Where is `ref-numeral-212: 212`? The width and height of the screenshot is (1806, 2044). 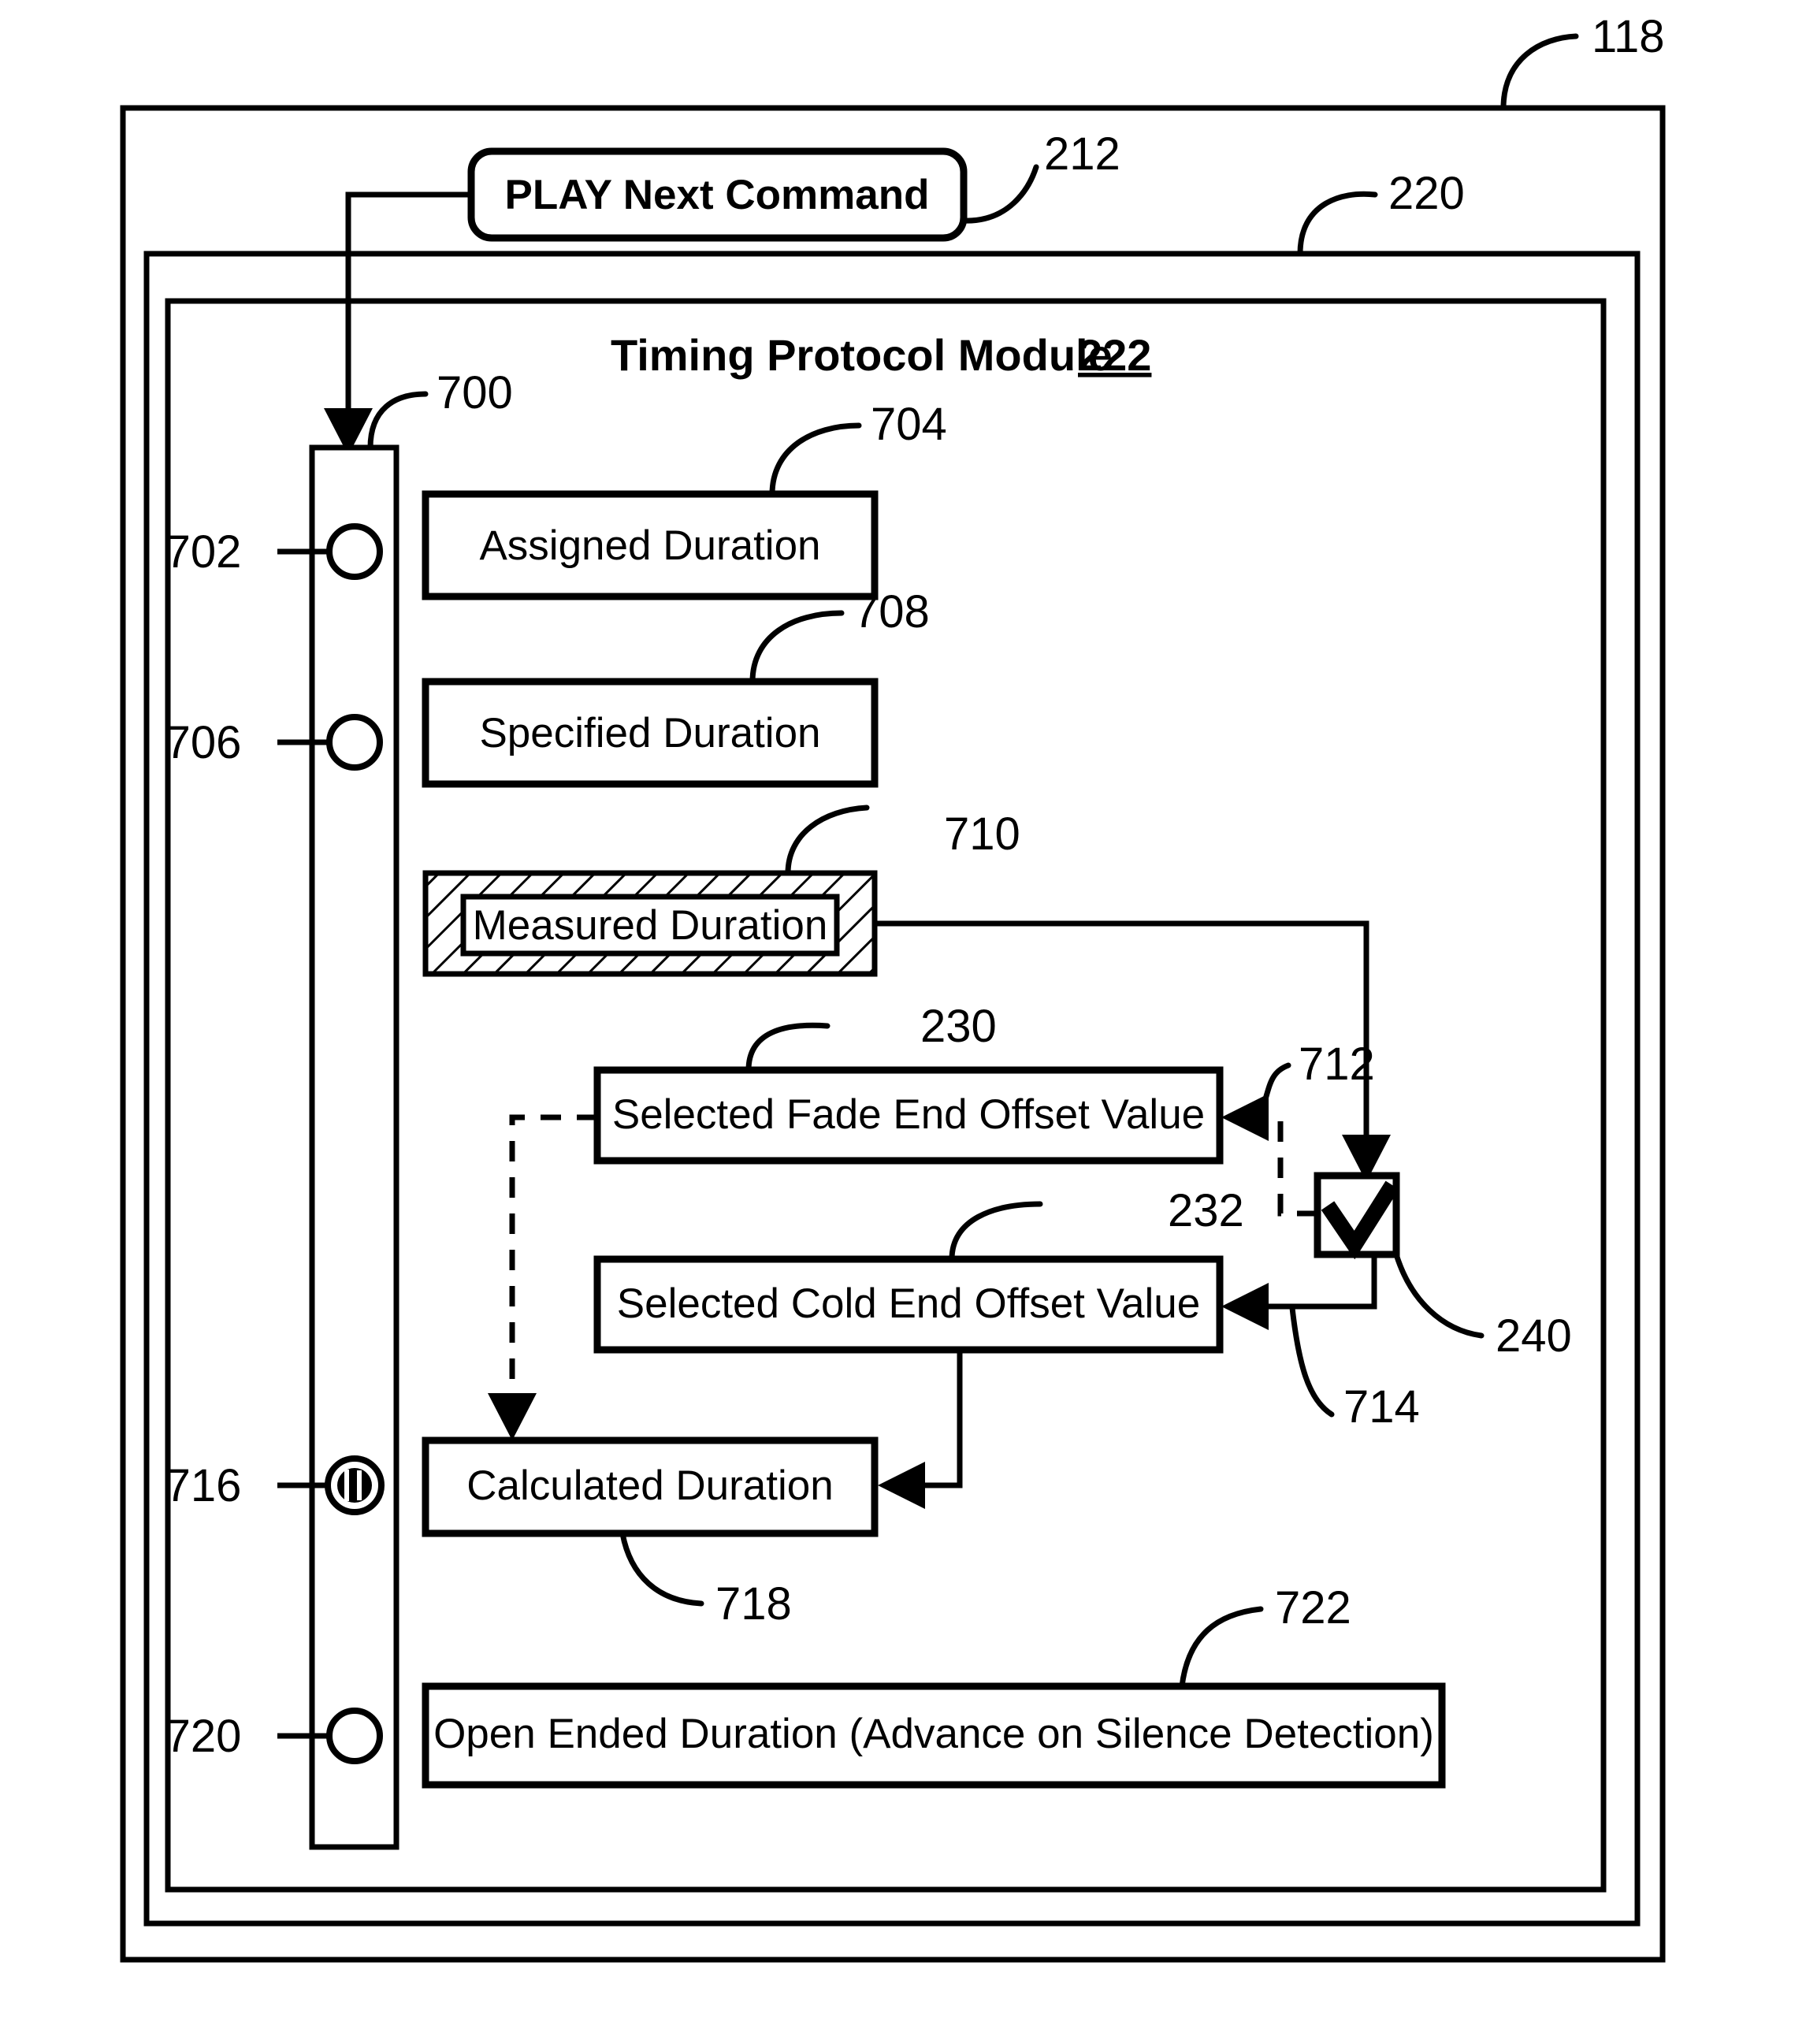 ref-numeral-212: 212 is located at coordinates (1082, 154).